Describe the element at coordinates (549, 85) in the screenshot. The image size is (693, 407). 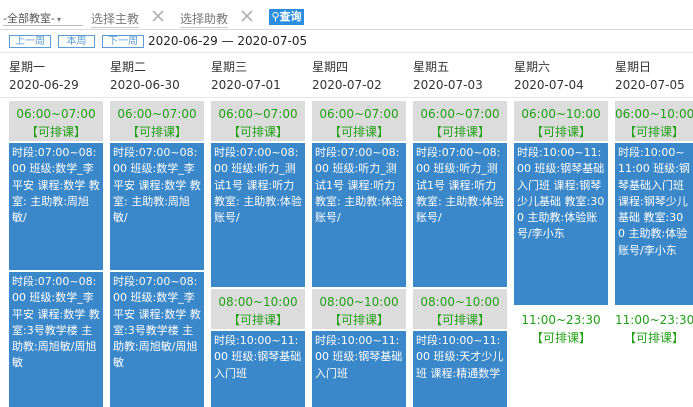
I see `day-date: 2020-07-04` at that location.